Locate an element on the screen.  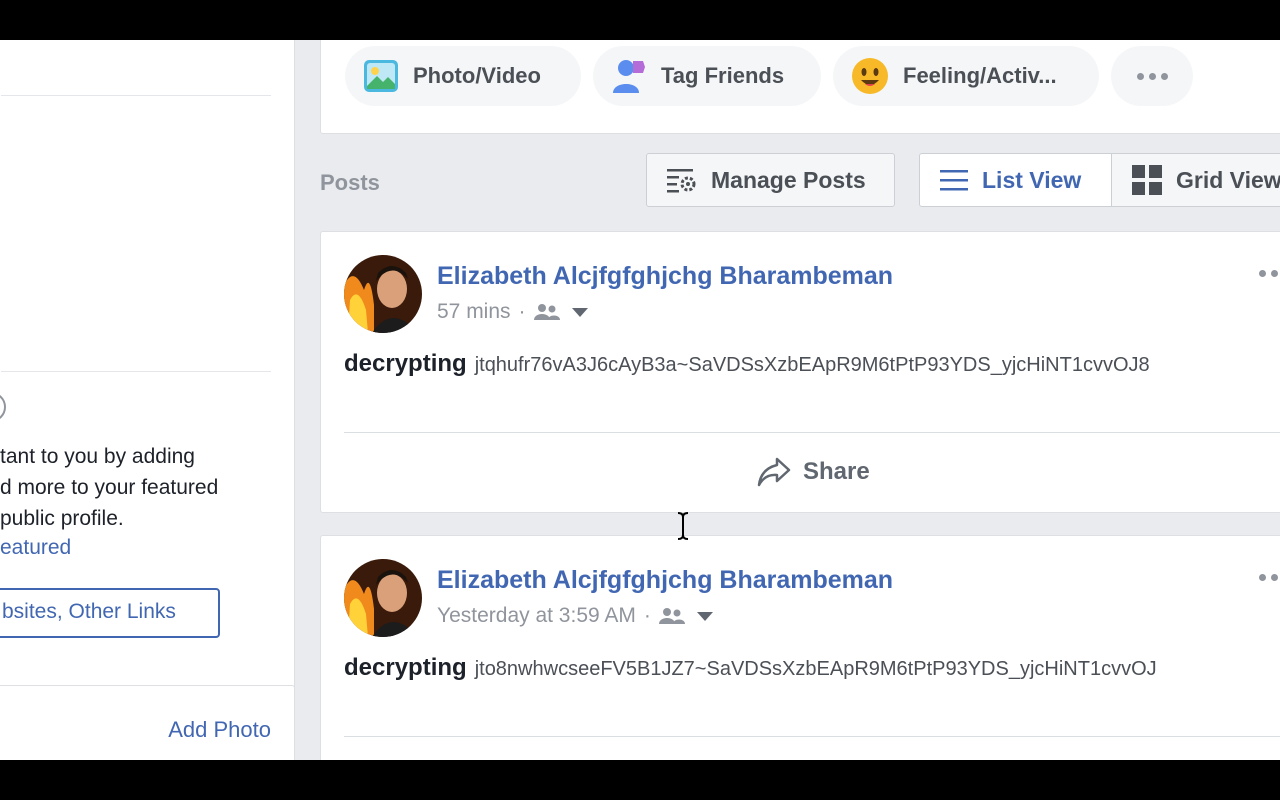
share-button: Share is located at coordinates (813, 472).